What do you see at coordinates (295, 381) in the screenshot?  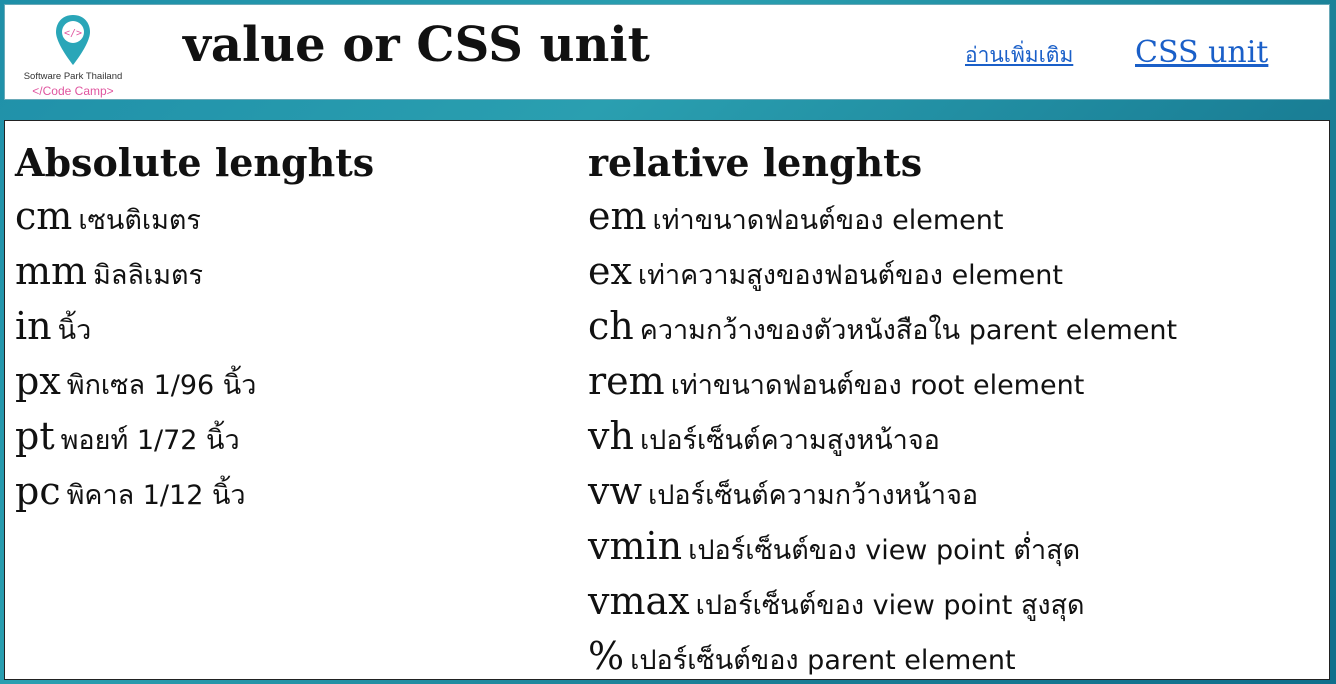 I see `list-item: px พิกเซล 1/96 นิ้ว` at bounding box center [295, 381].